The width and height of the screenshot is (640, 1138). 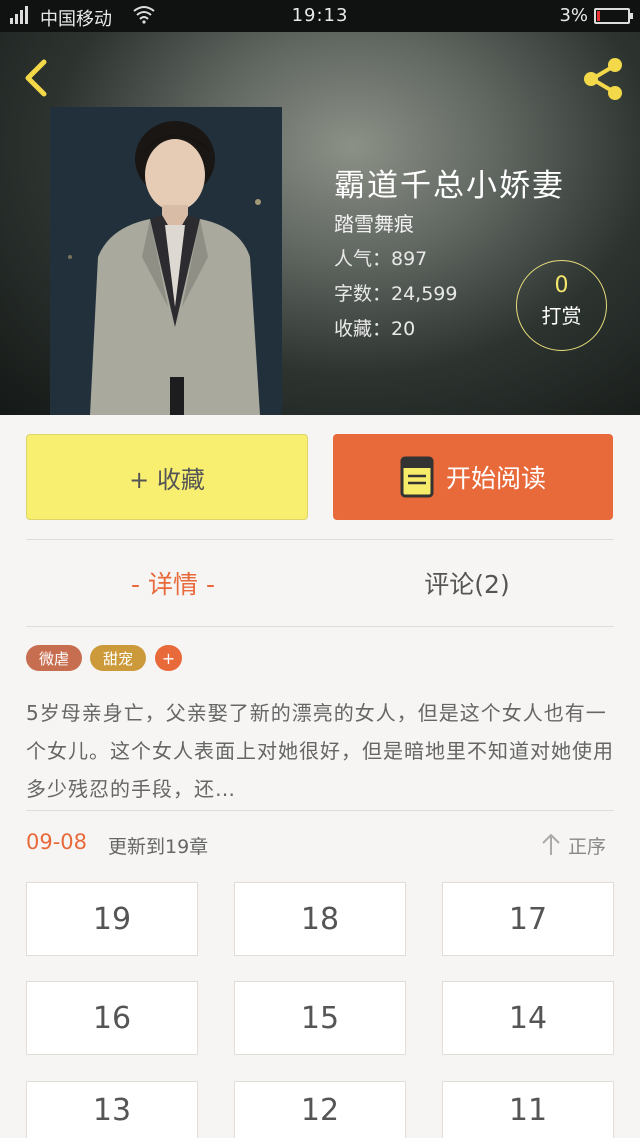 I want to click on tab-comments: 评论(2), so click(x=467, y=583).